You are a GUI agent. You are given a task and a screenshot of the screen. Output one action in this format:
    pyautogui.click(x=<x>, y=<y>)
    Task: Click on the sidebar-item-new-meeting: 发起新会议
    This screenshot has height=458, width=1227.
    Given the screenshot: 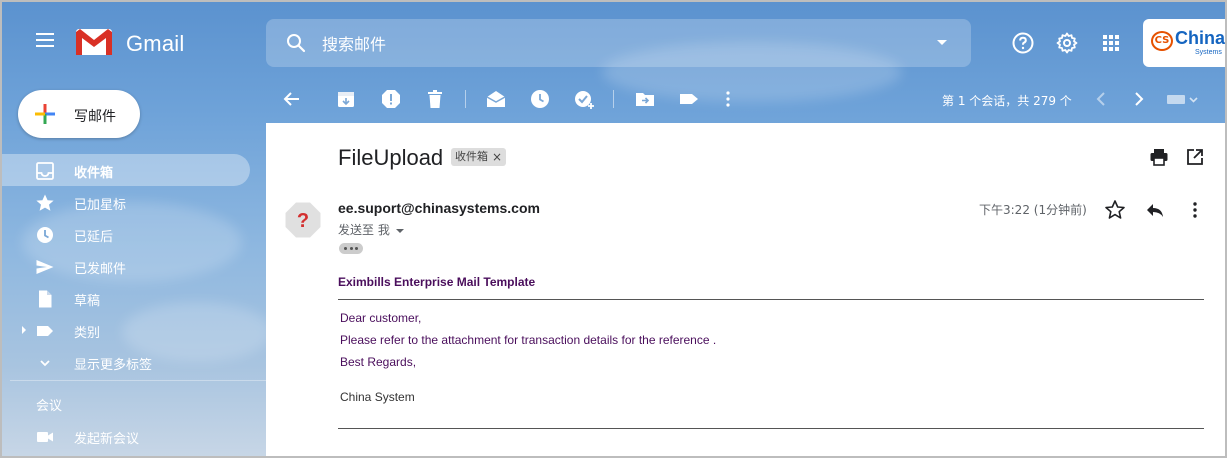 What is the action you would take?
    pyautogui.click(x=126, y=436)
    